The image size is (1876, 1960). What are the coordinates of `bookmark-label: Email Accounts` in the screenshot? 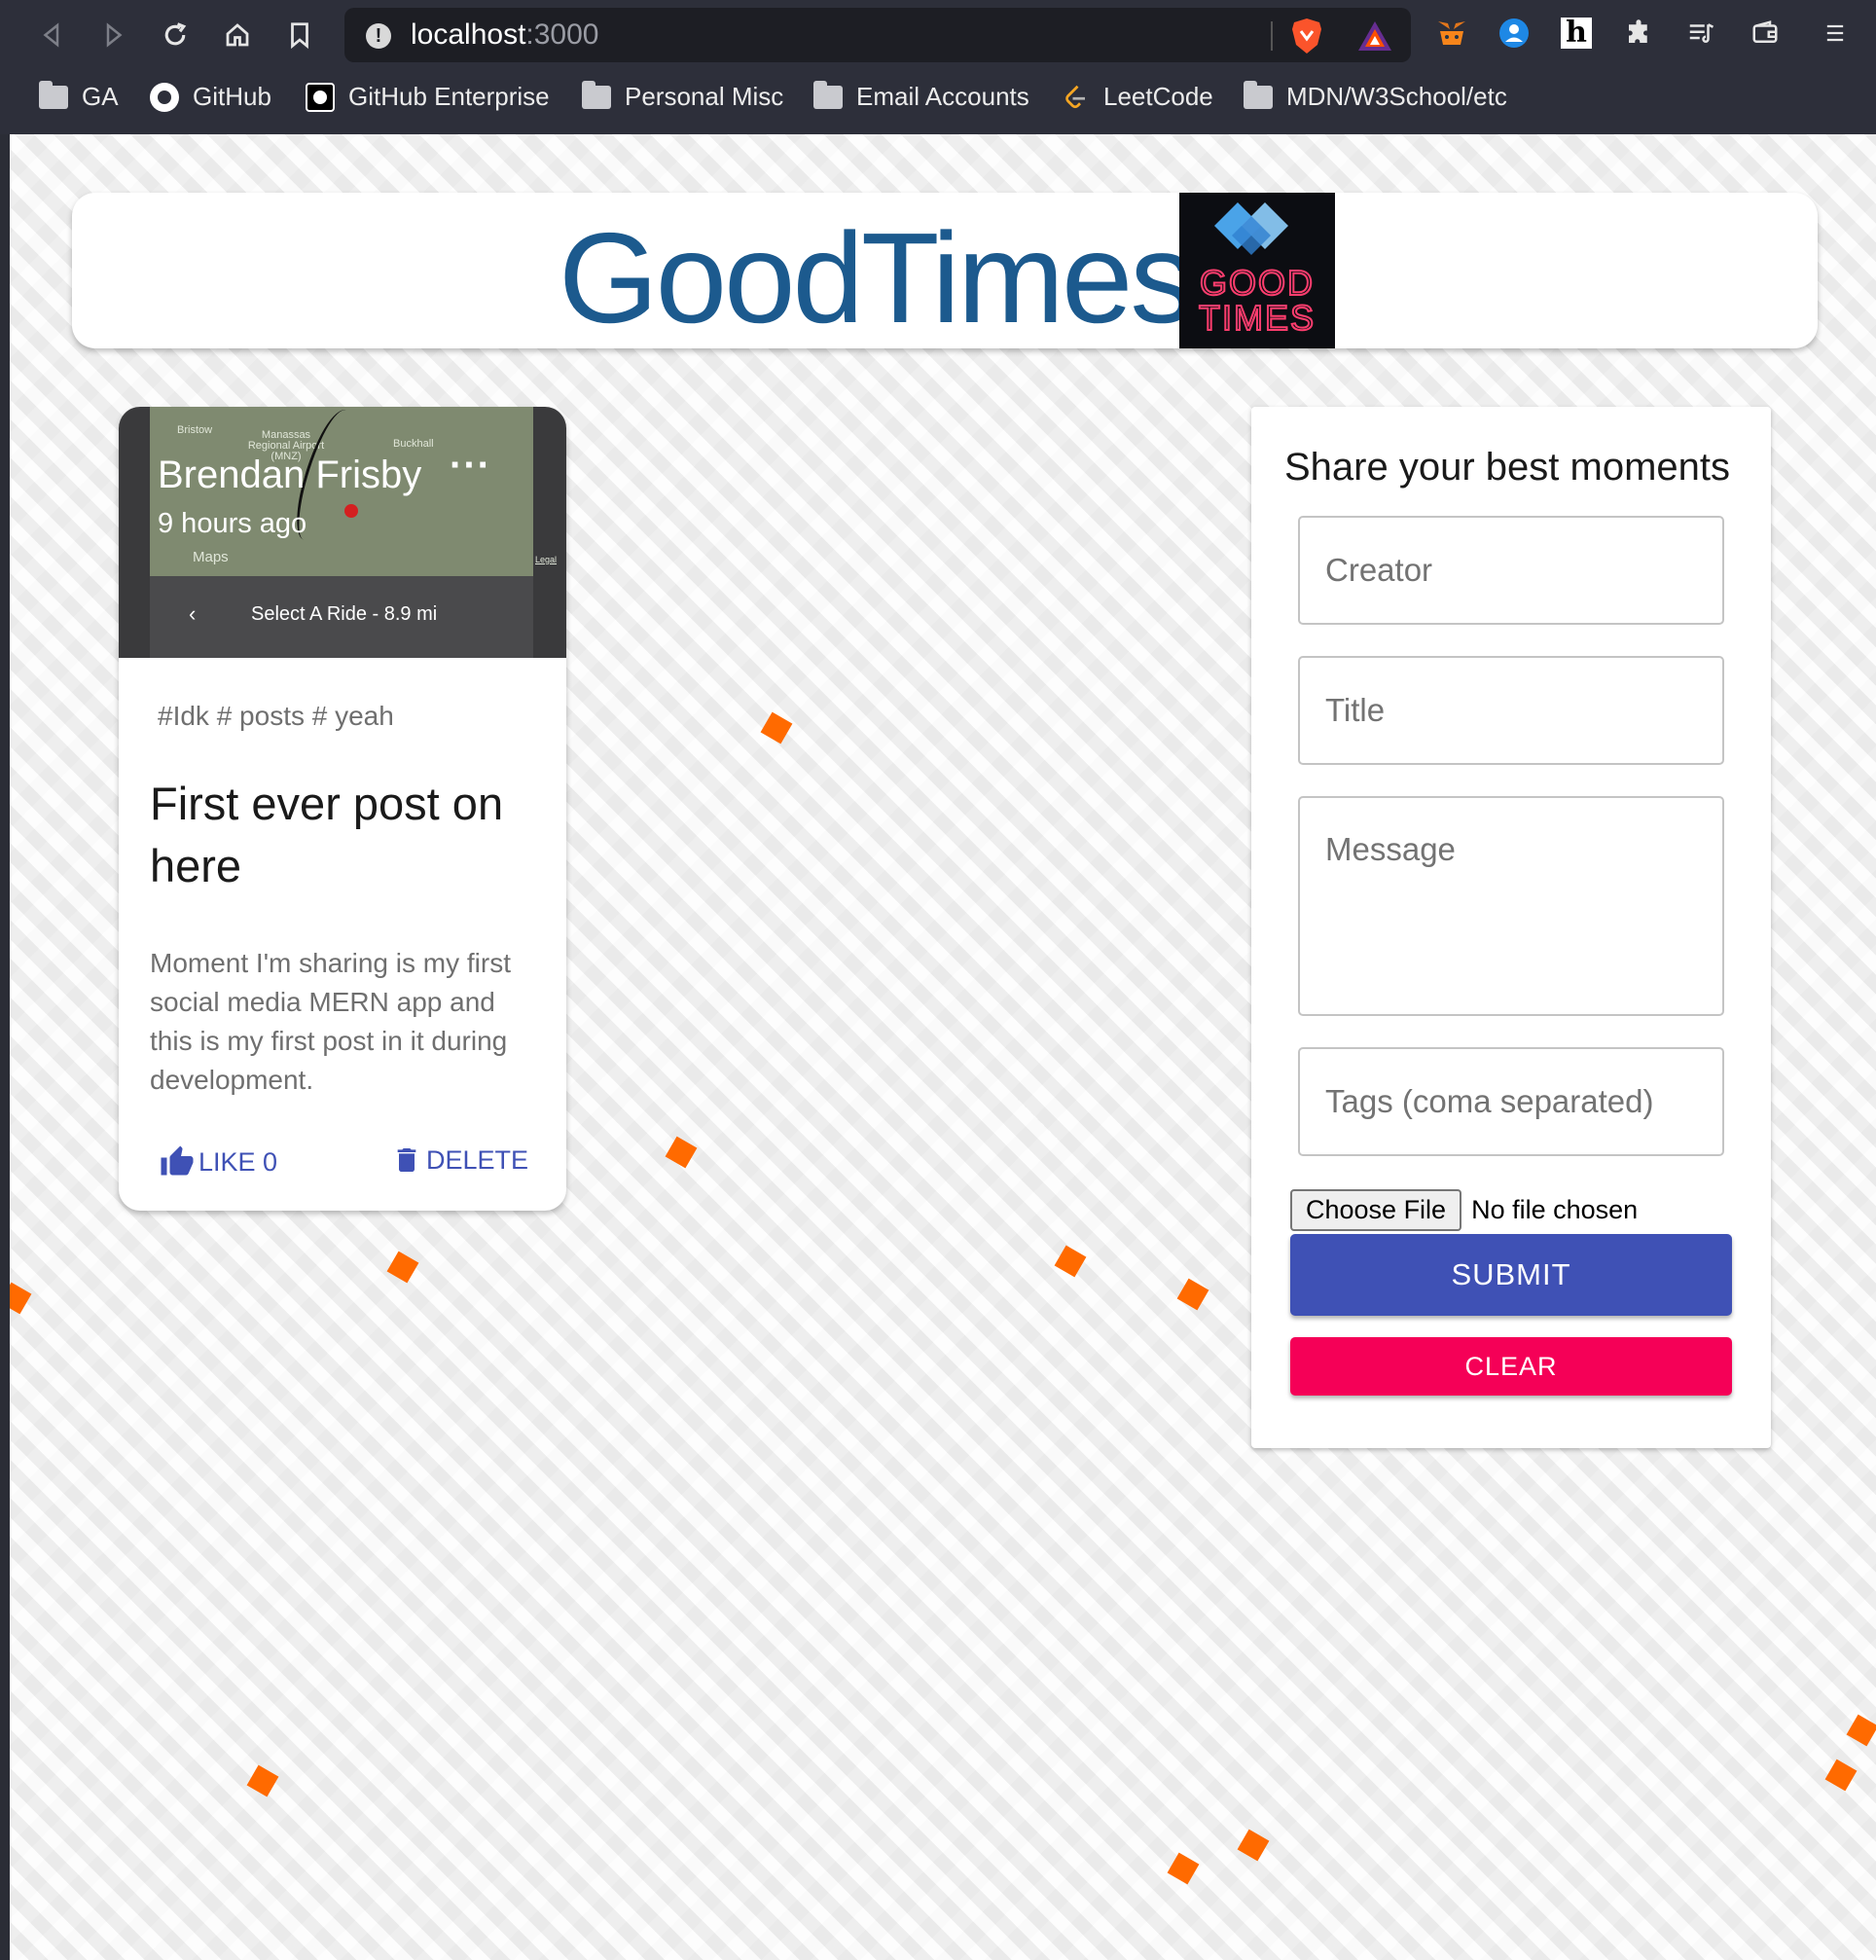 It's located at (942, 96).